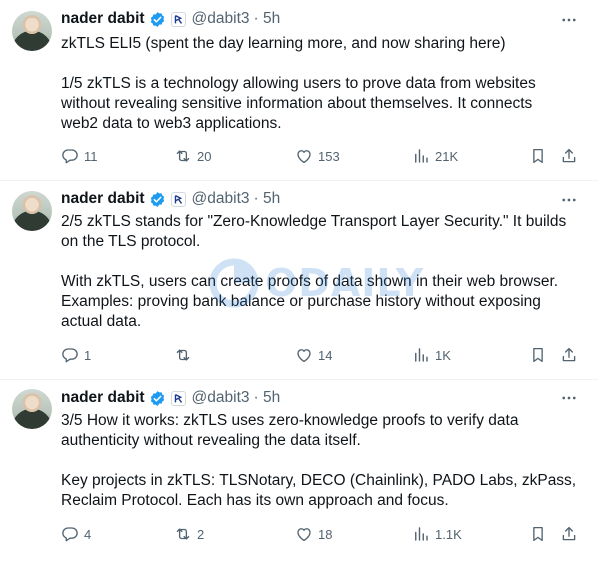  I want to click on action-bar: 1 14 1K, so click(321, 355).